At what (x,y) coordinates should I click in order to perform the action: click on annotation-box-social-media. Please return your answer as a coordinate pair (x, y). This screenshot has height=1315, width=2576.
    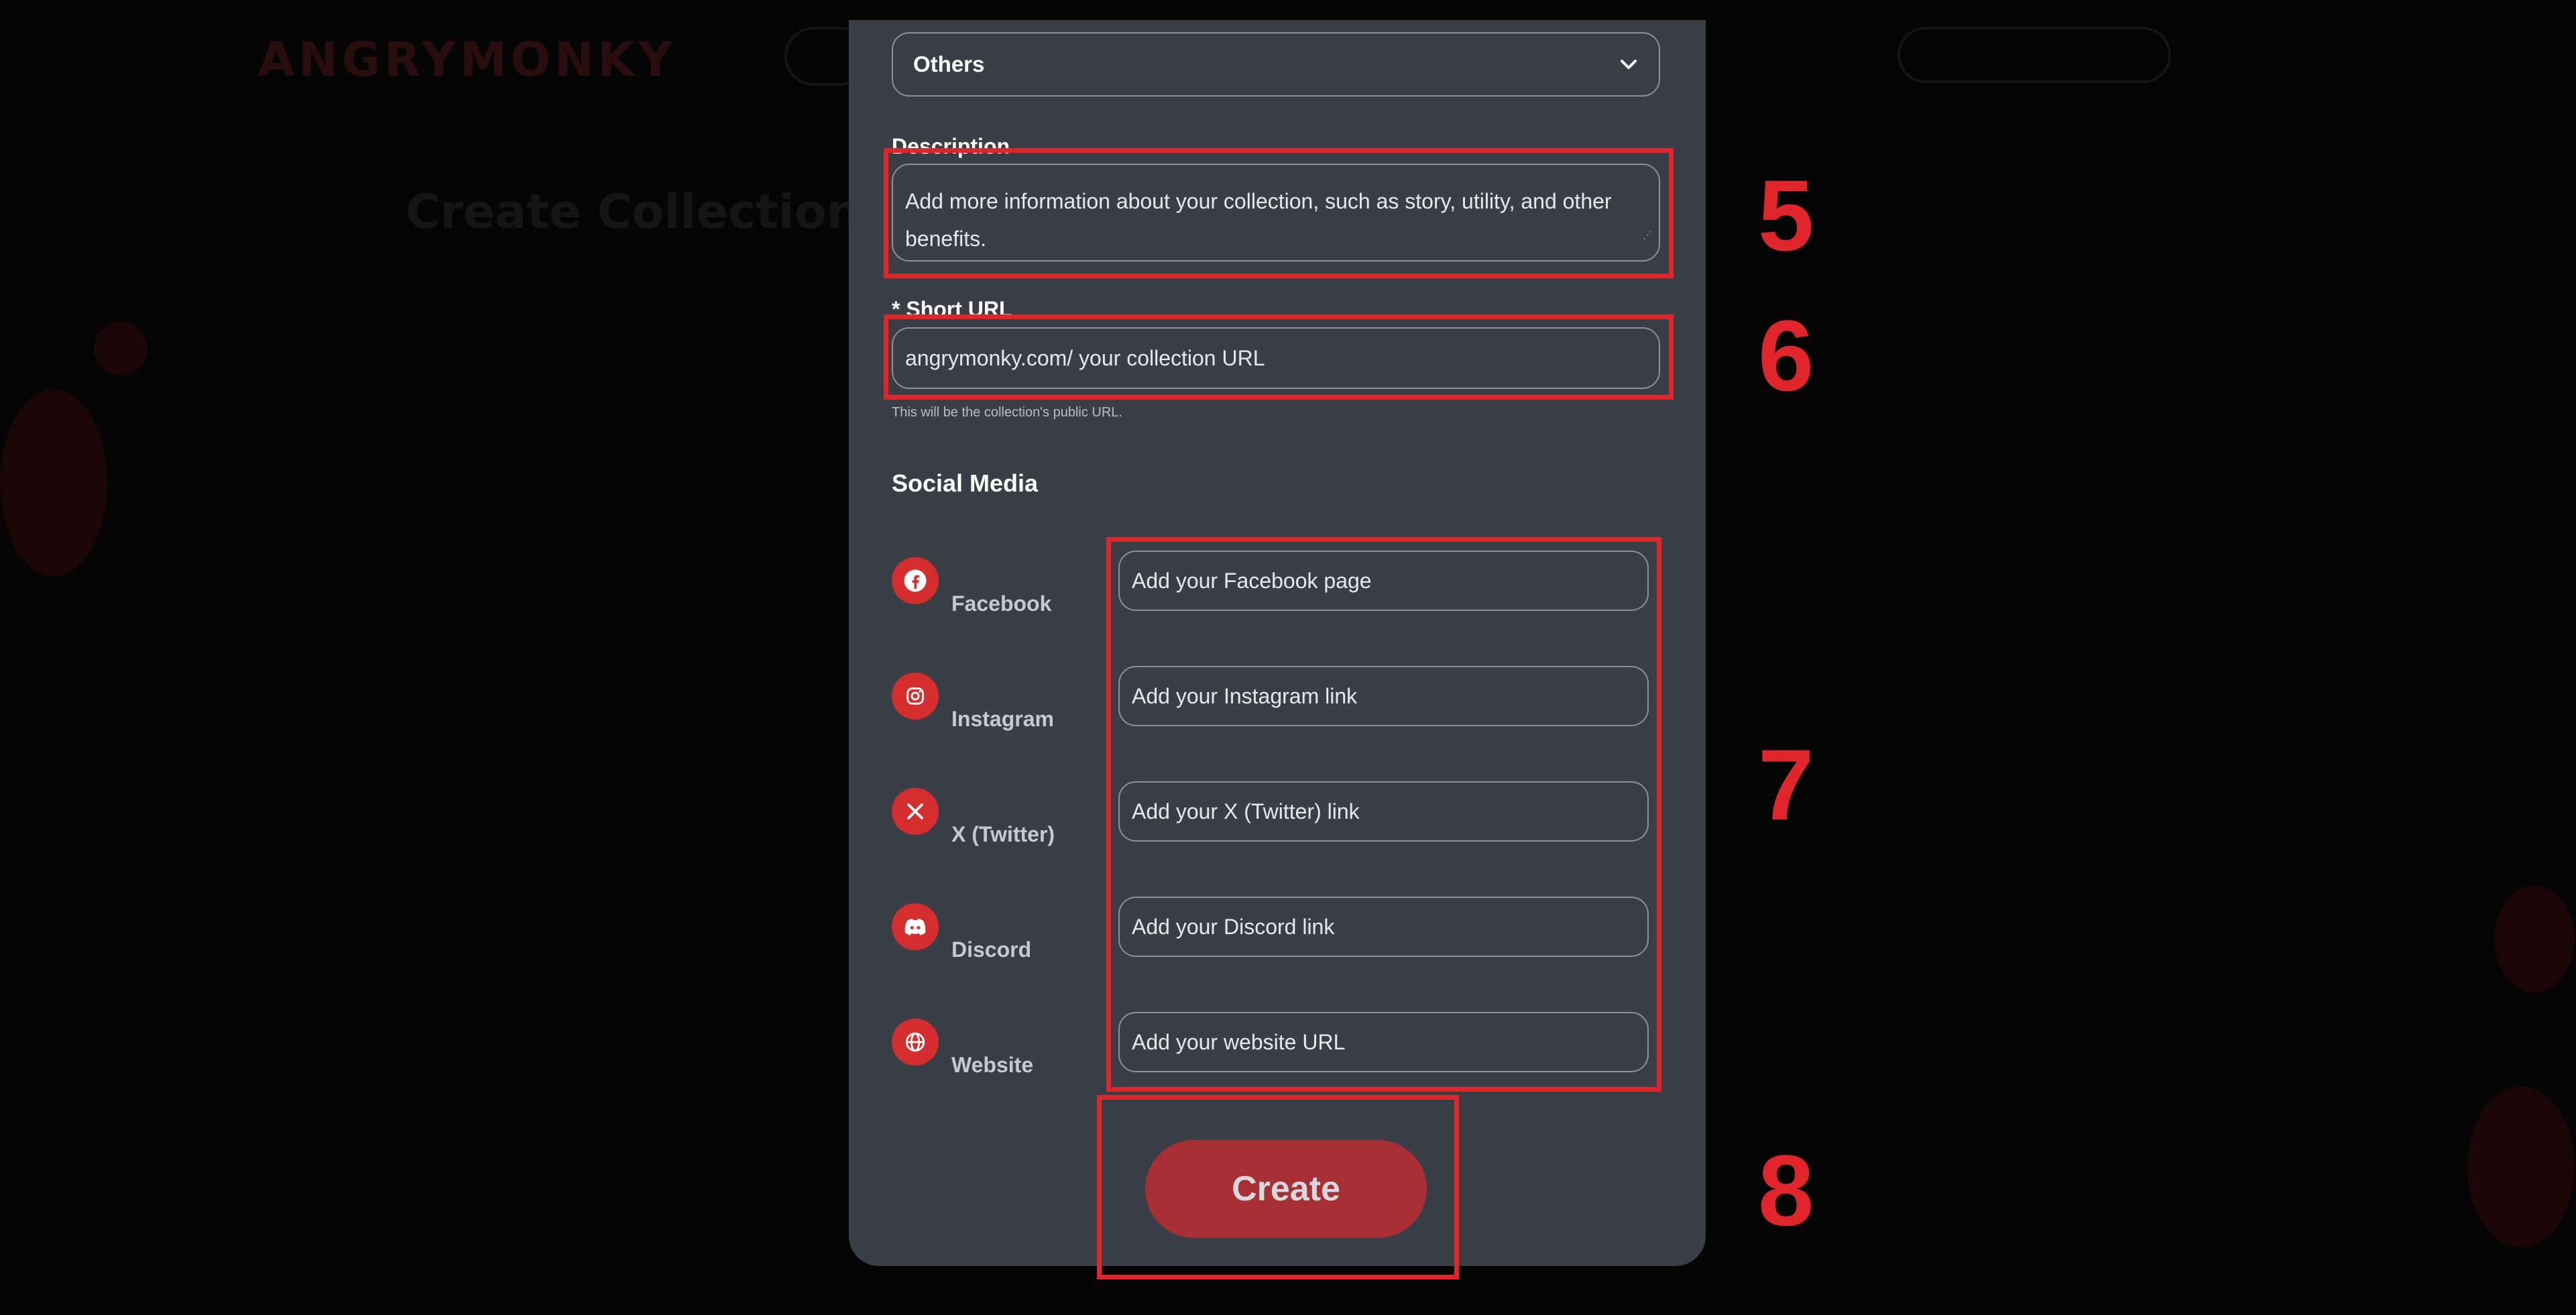
    Looking at the image, I should click on (1383, 814).